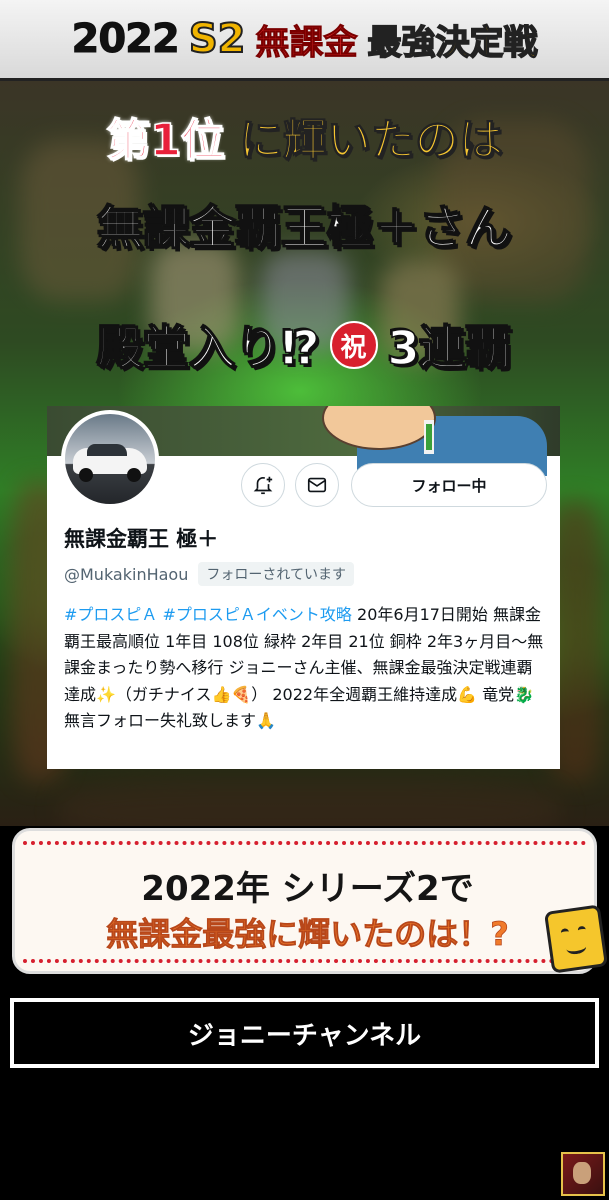  What do you see at coordinates (125, 39) in the screenshot?
I see `banner-year: 2022` at bounding box center [125, 39].